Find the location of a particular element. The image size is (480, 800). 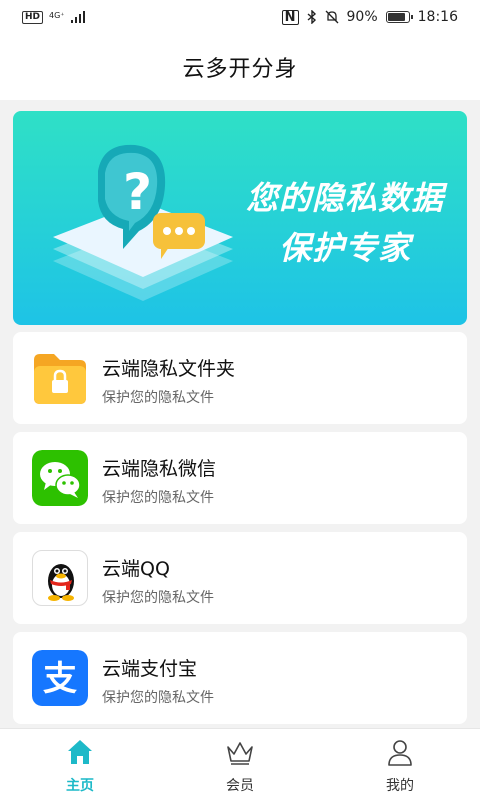

list-item-cloud-alipay: 支 云端支付宝 保护您的隐私文件 is located at coordinates (240, 678).